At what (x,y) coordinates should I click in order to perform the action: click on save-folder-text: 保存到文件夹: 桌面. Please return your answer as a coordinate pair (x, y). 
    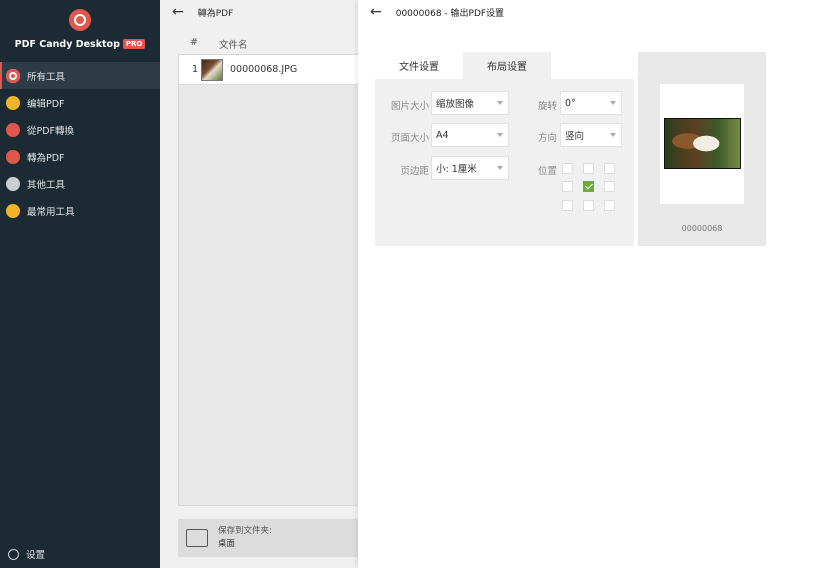
    Looking at the image, I should click on (245, 538).